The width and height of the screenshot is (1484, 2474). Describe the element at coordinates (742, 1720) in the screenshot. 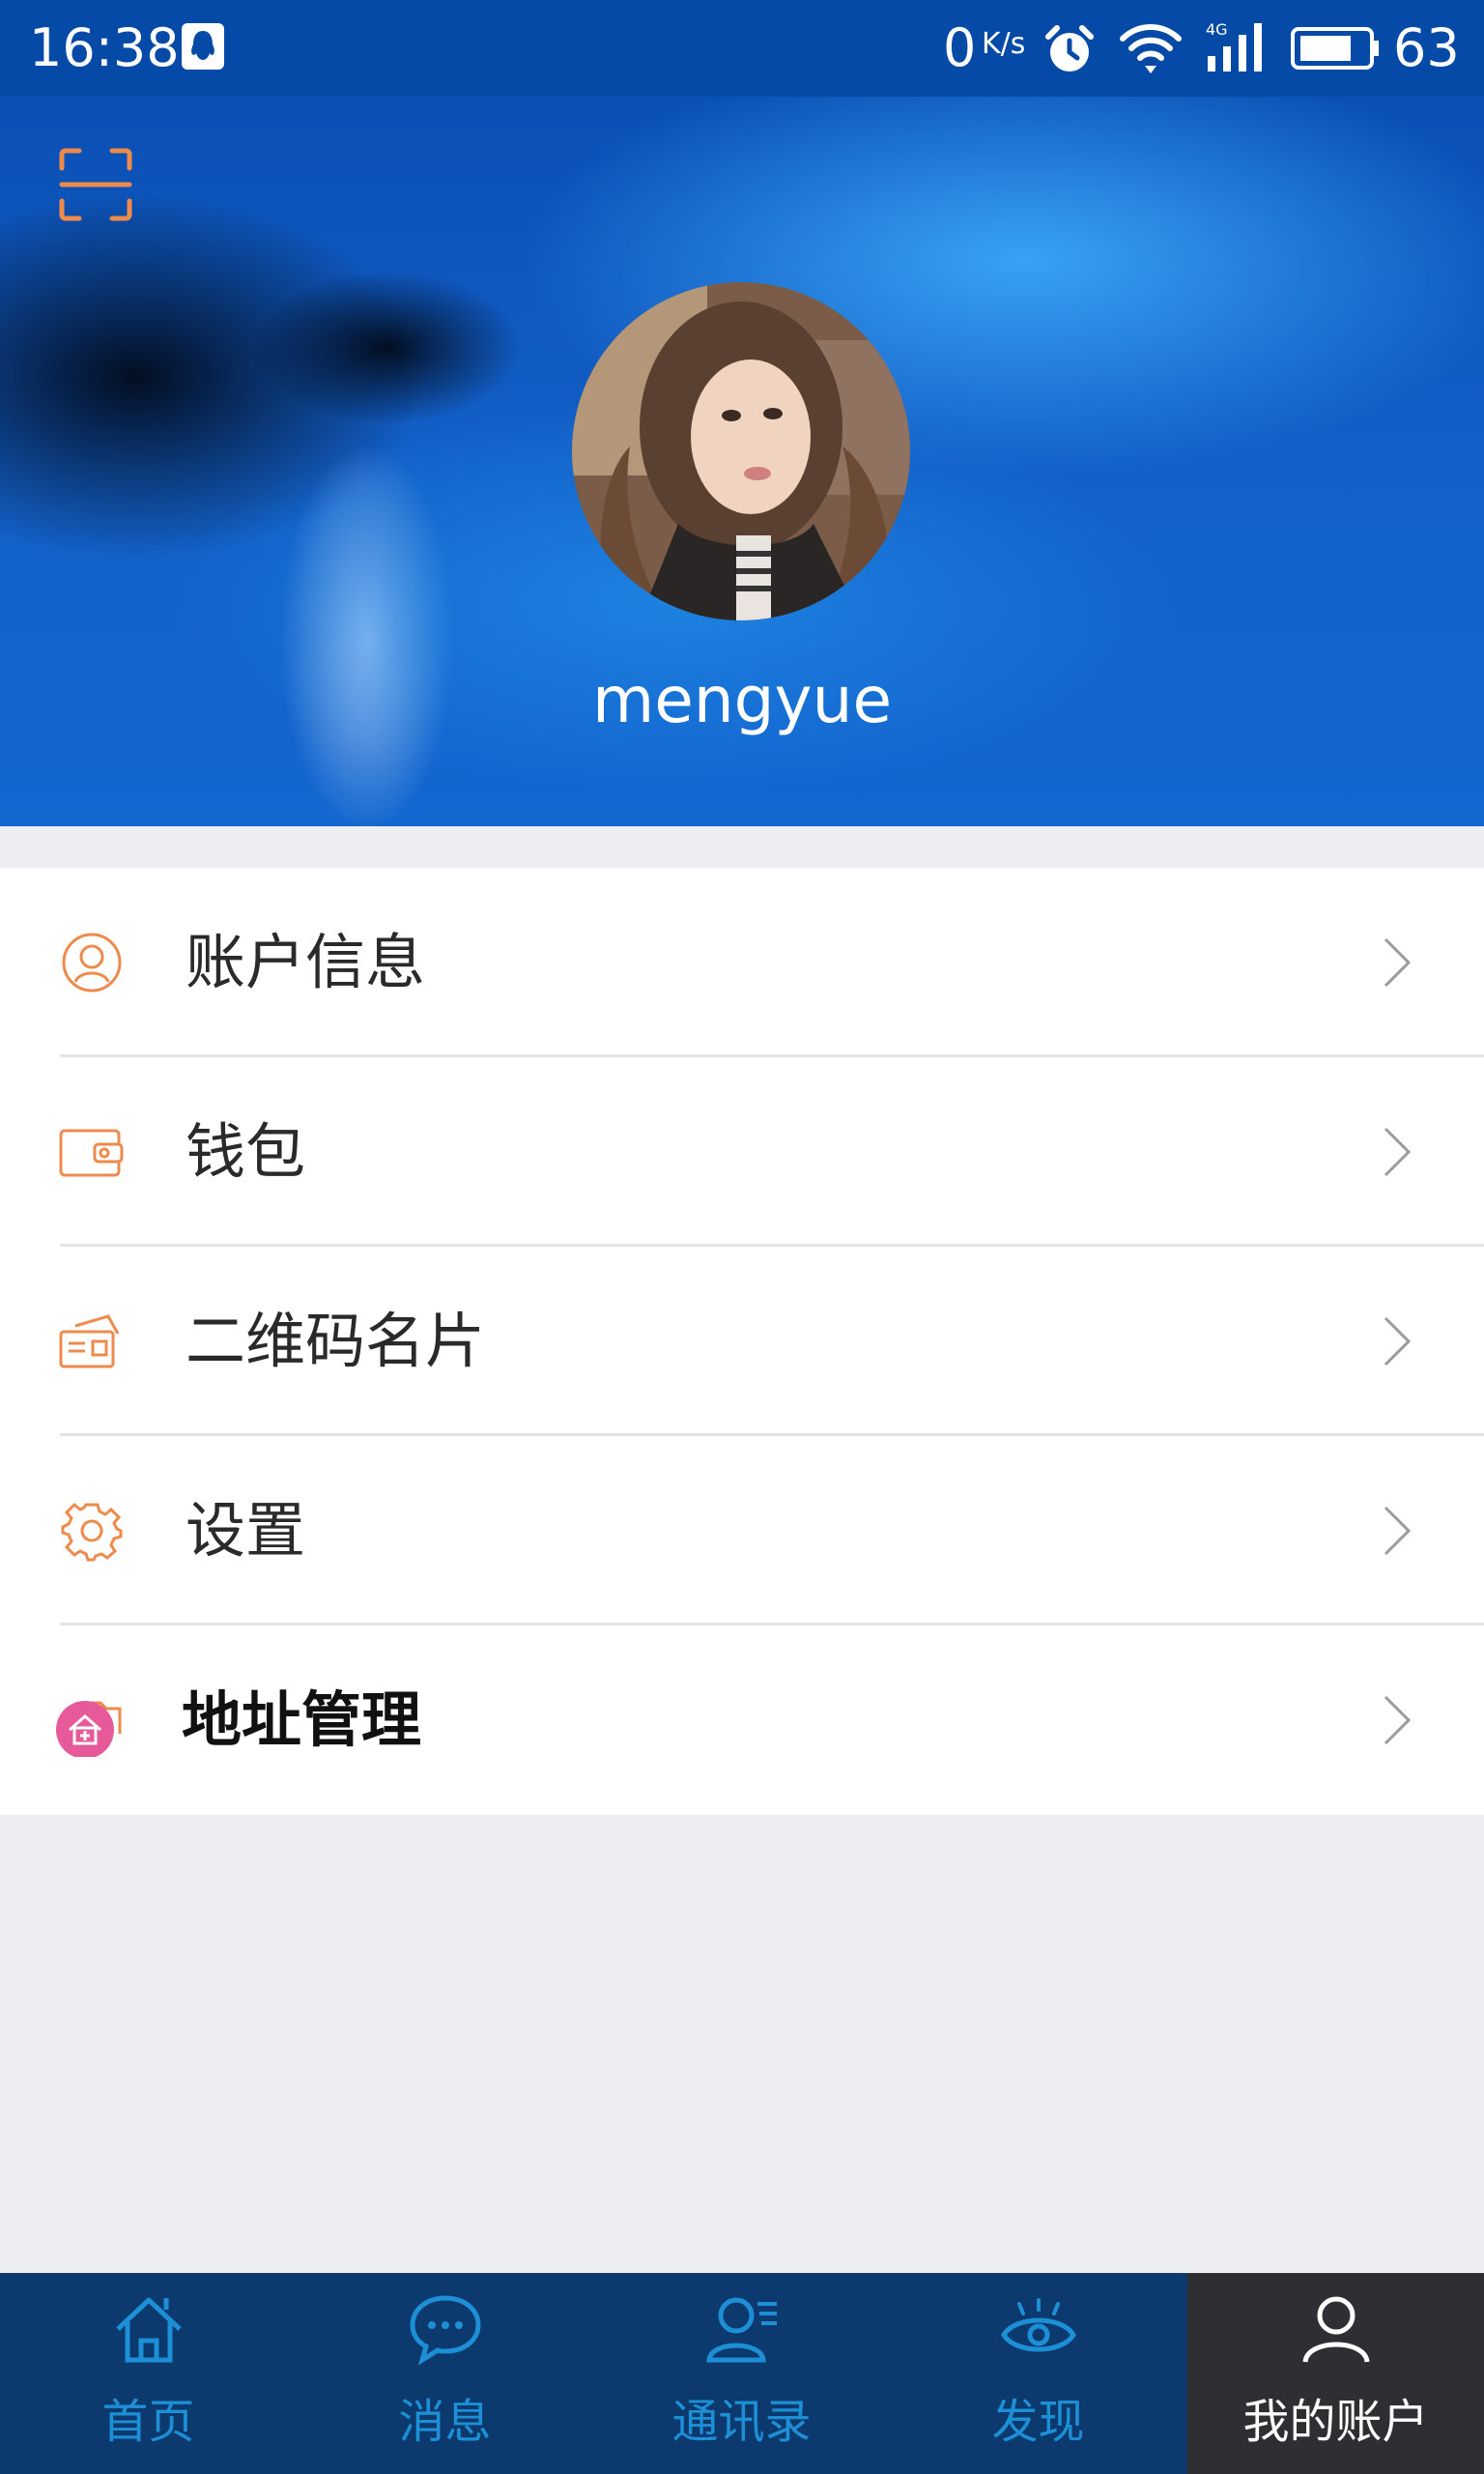

I see `menu-item-address-management: 地址管理` at that location.